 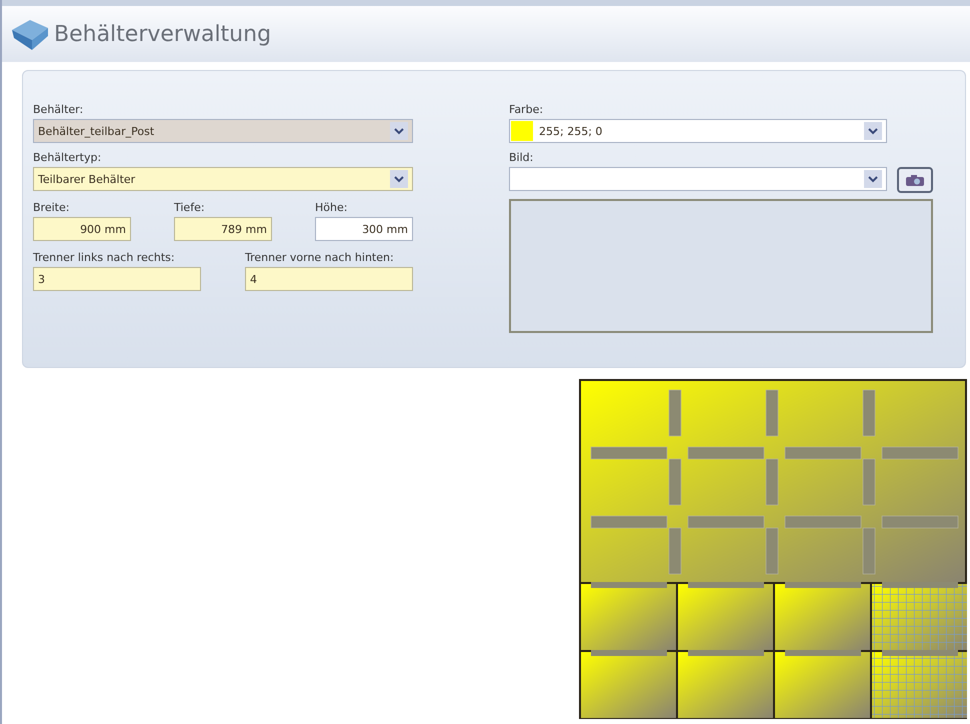 What do you see at coordinates (190, 207) in the screenshot?
I see `field-label: Tiefe:` at bounding box center [190, 207].